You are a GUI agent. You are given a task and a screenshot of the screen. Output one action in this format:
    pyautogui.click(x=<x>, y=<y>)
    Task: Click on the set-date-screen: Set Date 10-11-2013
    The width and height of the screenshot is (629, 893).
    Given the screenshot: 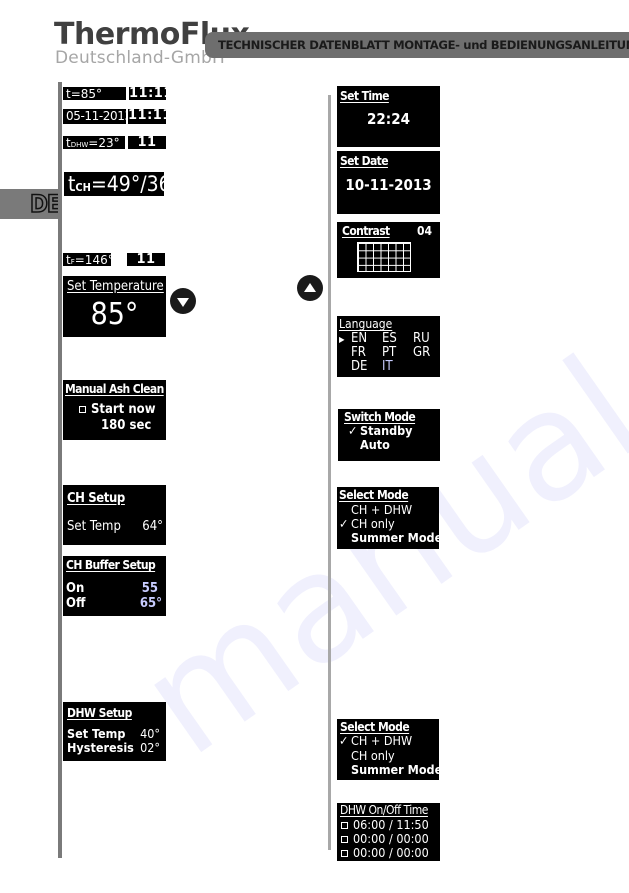 What is the action you would take?
    pyautogui.click(x=388, y=182)
    